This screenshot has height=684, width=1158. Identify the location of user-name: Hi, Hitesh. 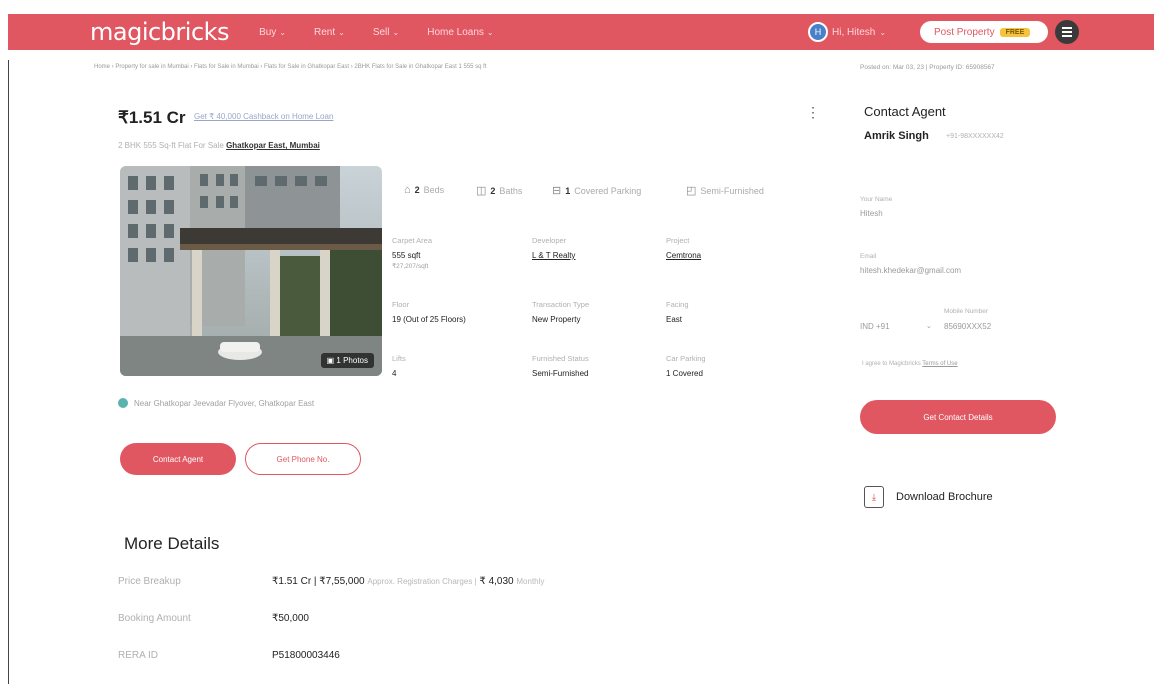
(854, 32).